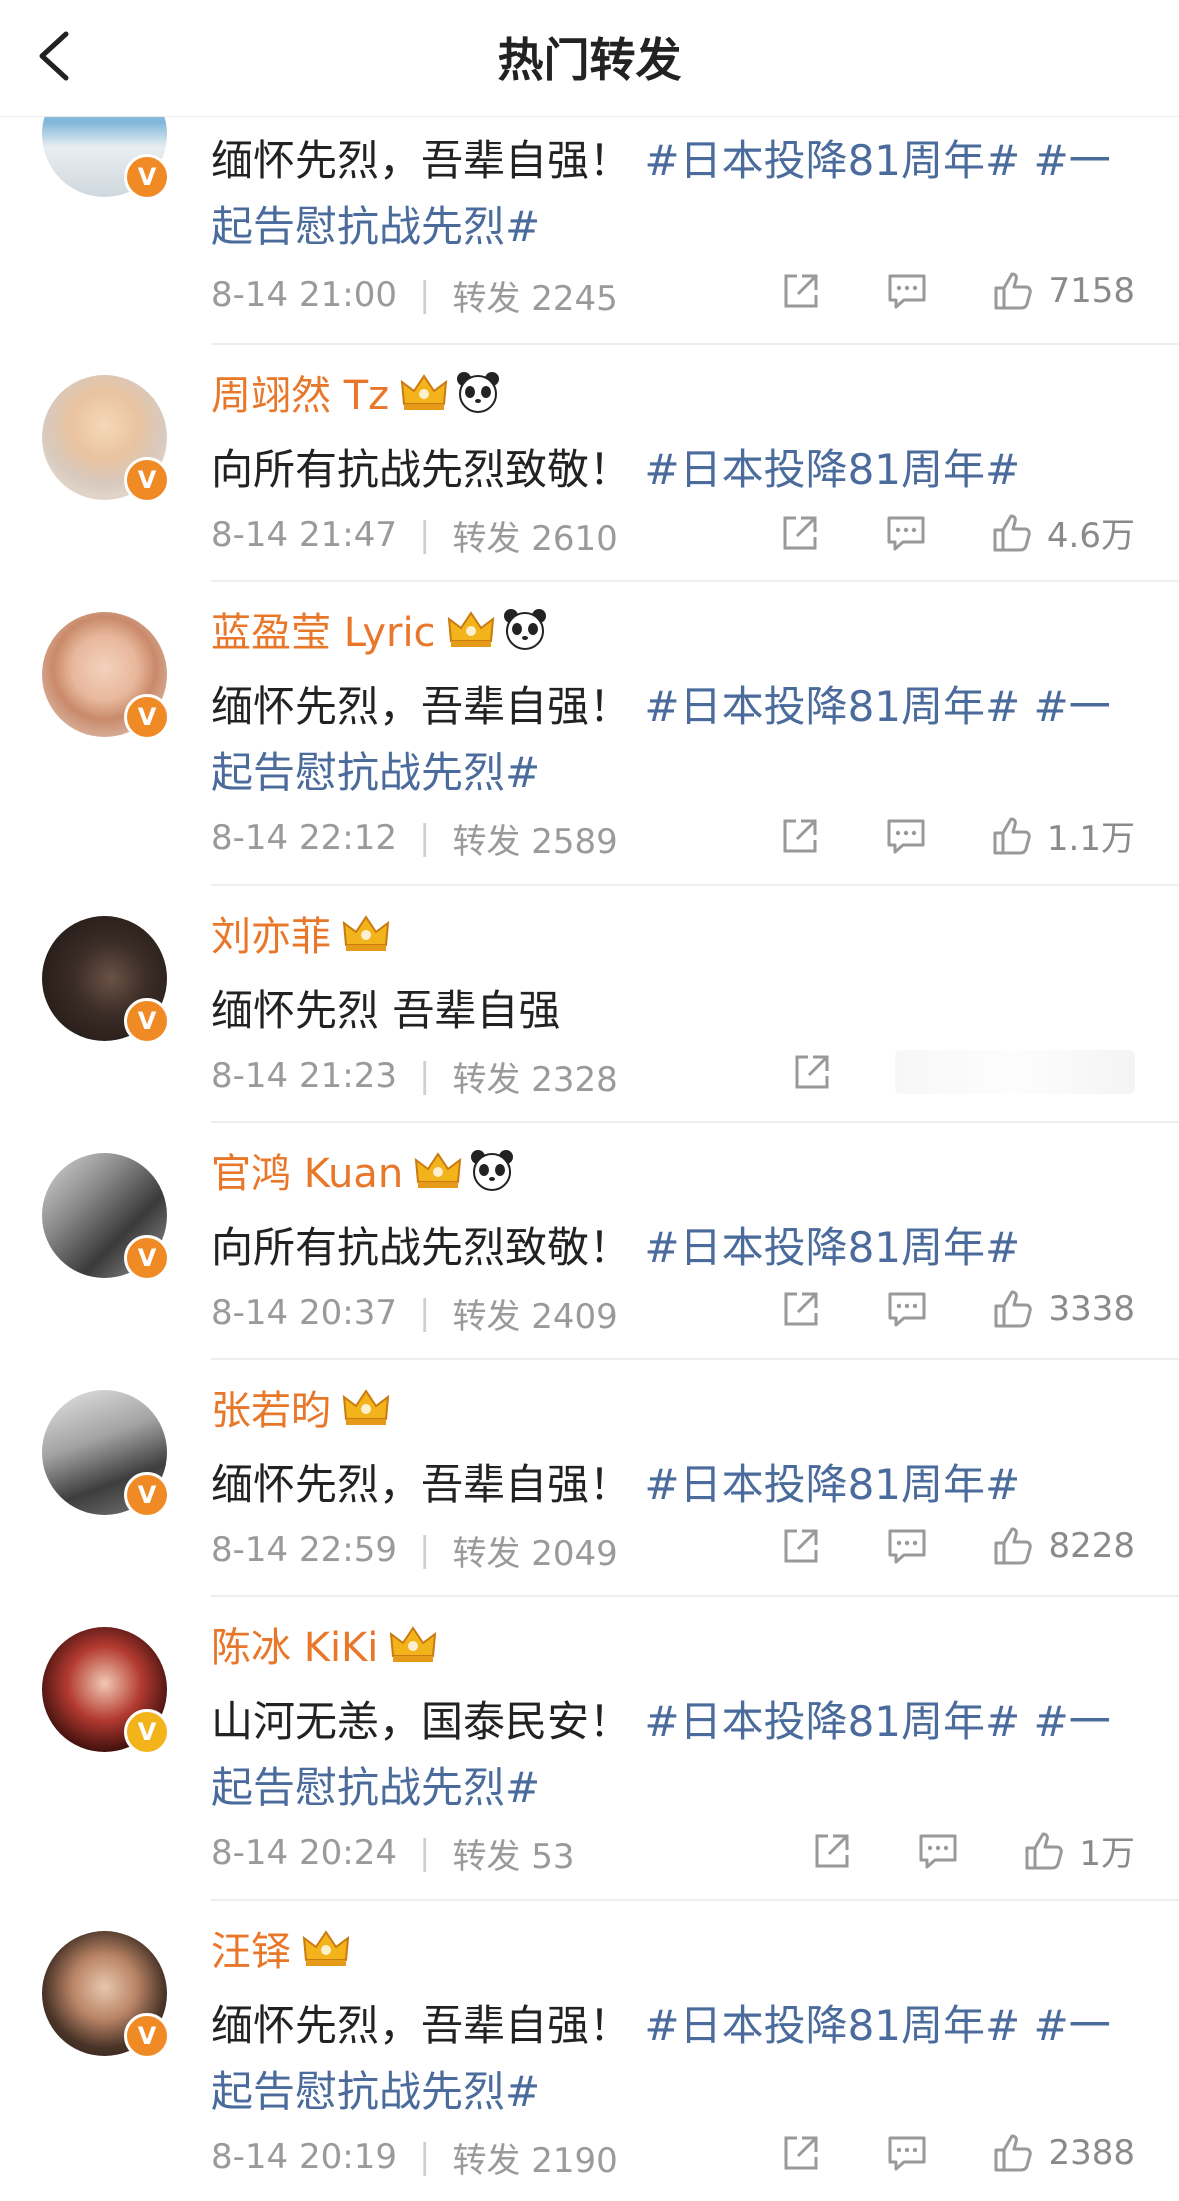 The height and width of the screenshot is (2201, 1179). I want to click on post-actions, so click(962, 1072).